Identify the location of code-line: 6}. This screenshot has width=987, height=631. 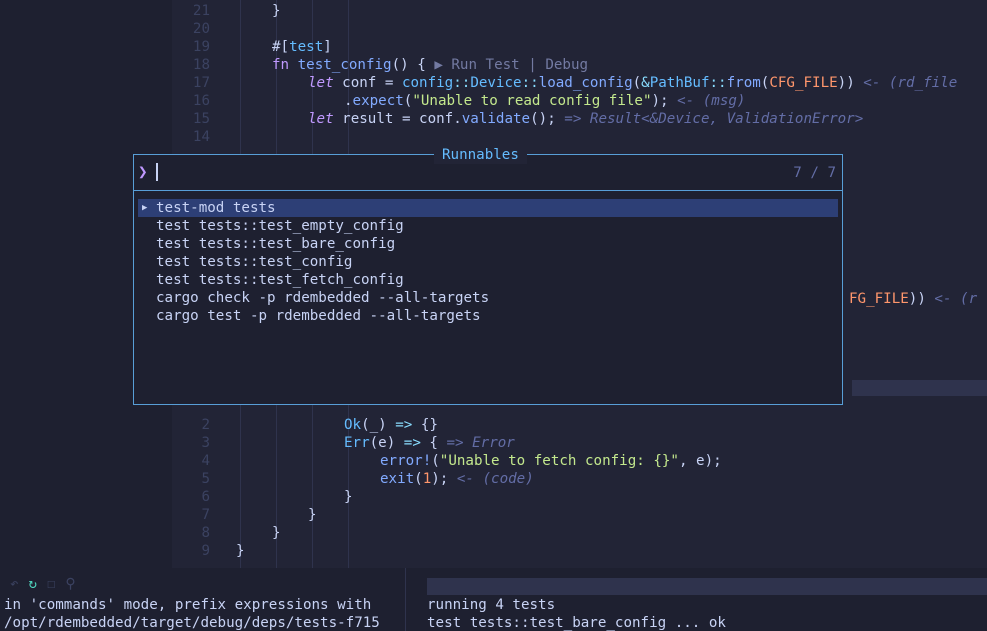
(579, 497).